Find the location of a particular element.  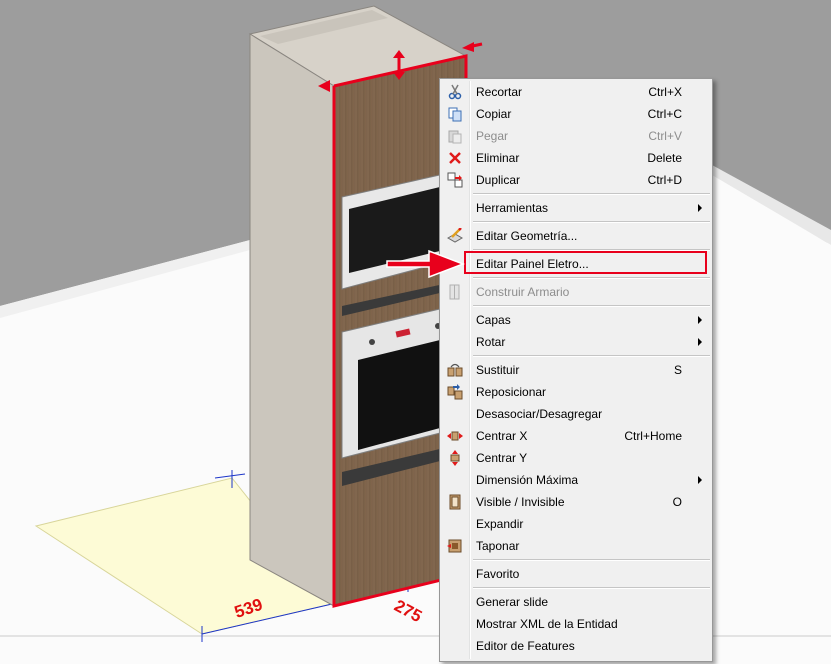

menu-item-shortcut: Ctrl+C is located at coordinates (664, 114).